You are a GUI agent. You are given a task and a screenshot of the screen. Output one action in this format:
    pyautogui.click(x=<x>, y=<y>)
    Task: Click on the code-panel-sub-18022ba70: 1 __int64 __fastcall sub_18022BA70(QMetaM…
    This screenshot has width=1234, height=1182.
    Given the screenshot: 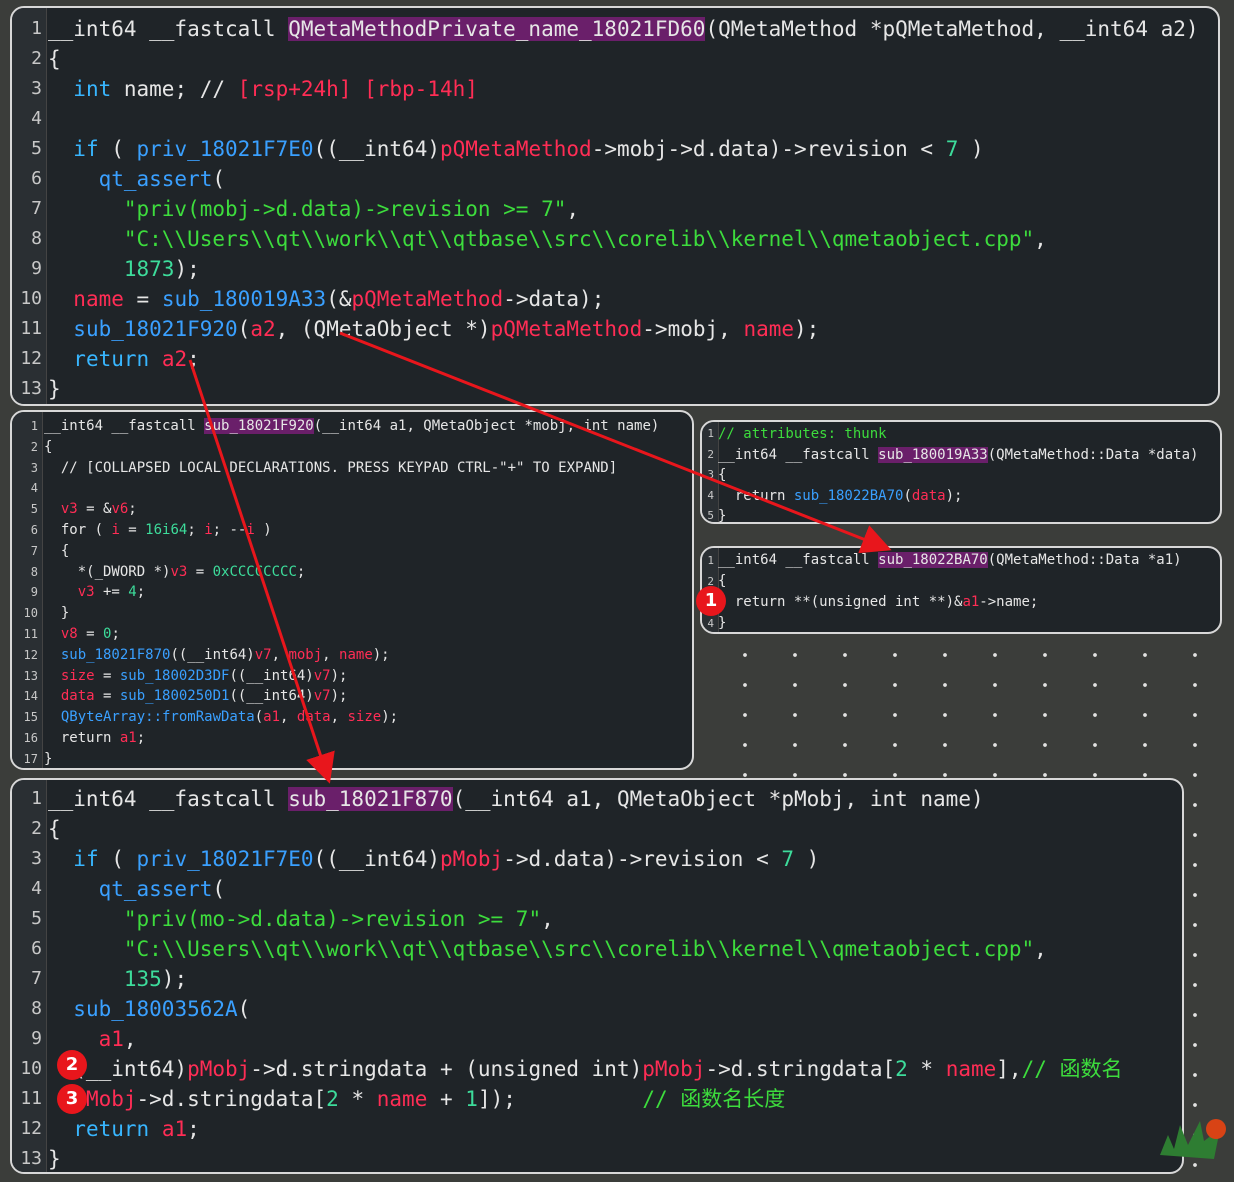 What is the action you would take?
    pyautogui.click(x=961, y=590)
    